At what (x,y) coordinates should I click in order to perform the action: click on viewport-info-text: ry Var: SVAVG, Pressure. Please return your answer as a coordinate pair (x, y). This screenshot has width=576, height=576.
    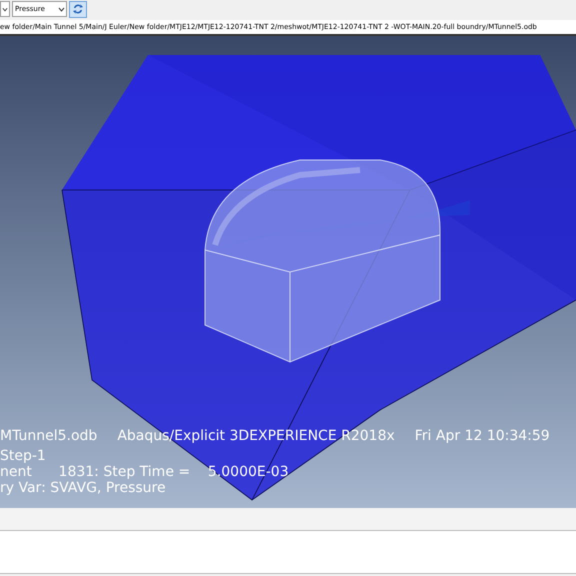
    Looking at the image, I should click on (83, 488).